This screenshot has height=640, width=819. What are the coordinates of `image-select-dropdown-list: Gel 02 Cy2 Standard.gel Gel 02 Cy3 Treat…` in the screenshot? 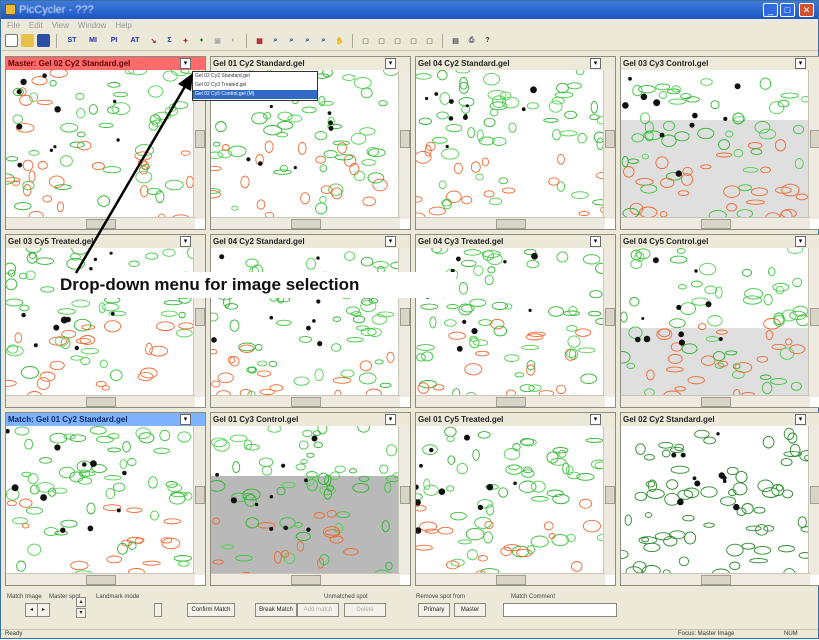 It's located at (255, 86).